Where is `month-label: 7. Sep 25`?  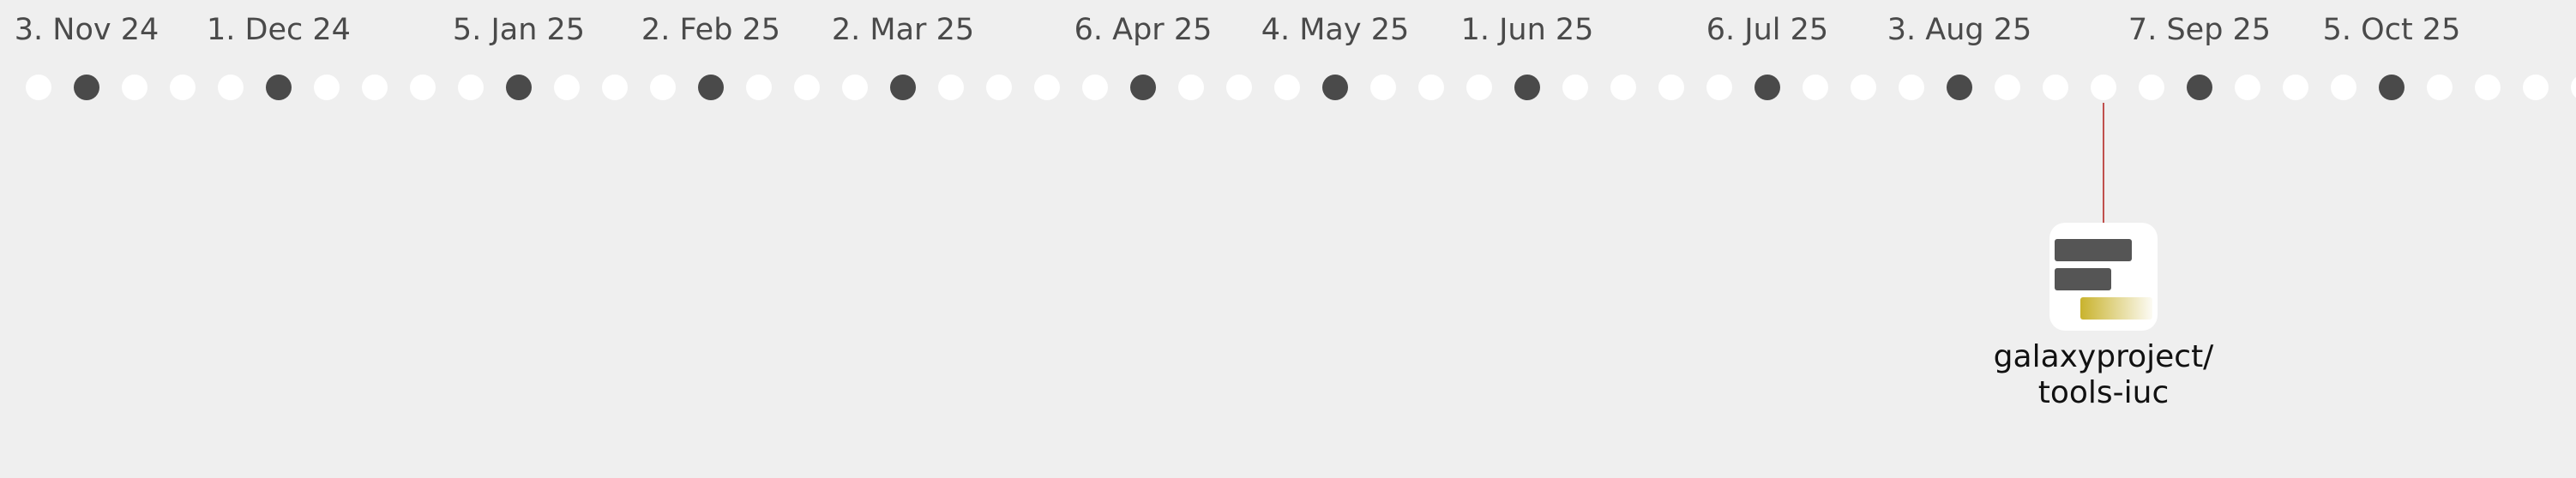 month-label: 7. Sep 25 is located at coordinates (2199, 30).